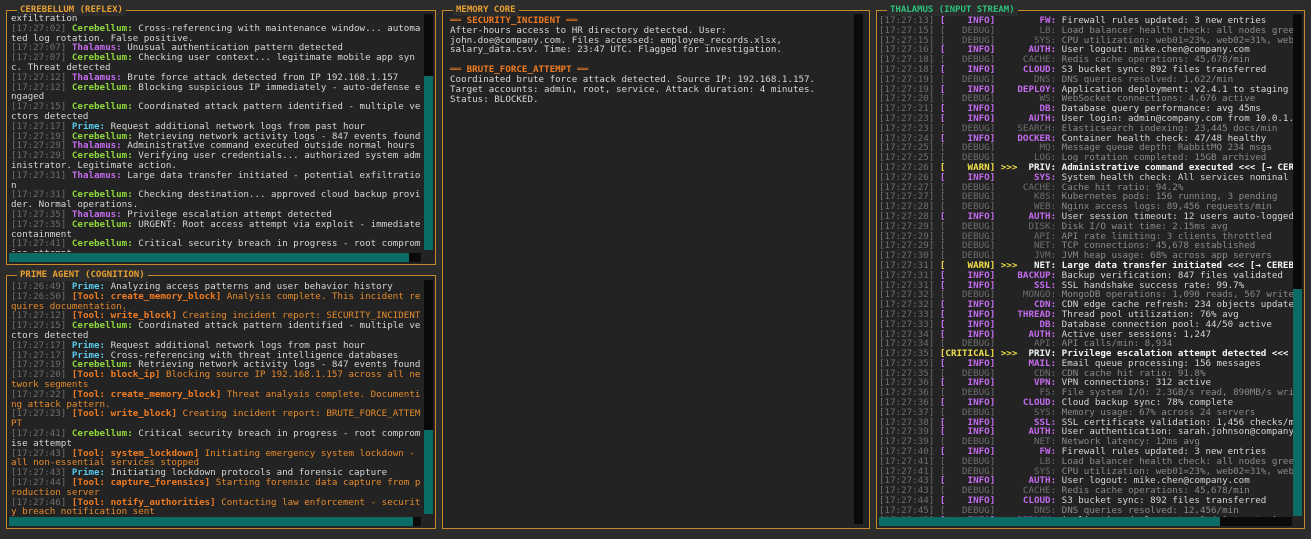 The width and height of the screenshot is (1311, 539). What do you see at coordinates (1133, 373) in the screenshot?
I see `stream-message: CDN cache hit ratio: 91.8%` at bounding box center [1133, 373].